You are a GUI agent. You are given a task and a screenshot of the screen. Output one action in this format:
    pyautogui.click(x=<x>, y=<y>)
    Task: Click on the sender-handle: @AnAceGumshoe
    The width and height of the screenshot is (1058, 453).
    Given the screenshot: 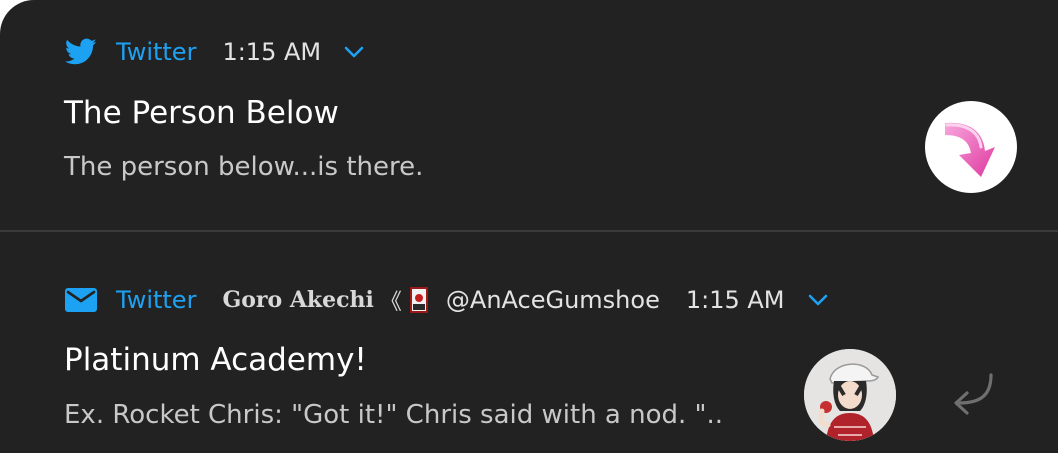 What is the action you would take?
    pyautogui.click(x=552, y=300)
    